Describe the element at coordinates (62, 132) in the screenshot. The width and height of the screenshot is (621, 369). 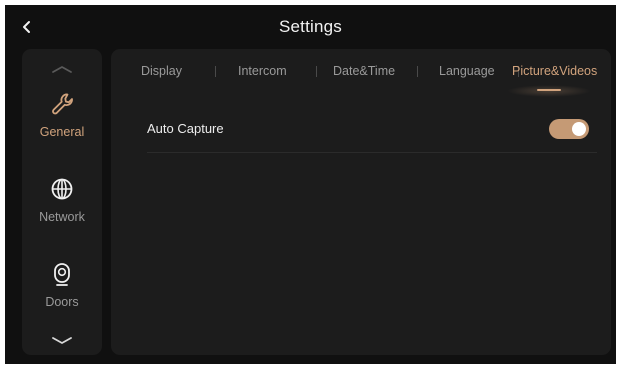
I see `sidebar-item-label: General` at that location.